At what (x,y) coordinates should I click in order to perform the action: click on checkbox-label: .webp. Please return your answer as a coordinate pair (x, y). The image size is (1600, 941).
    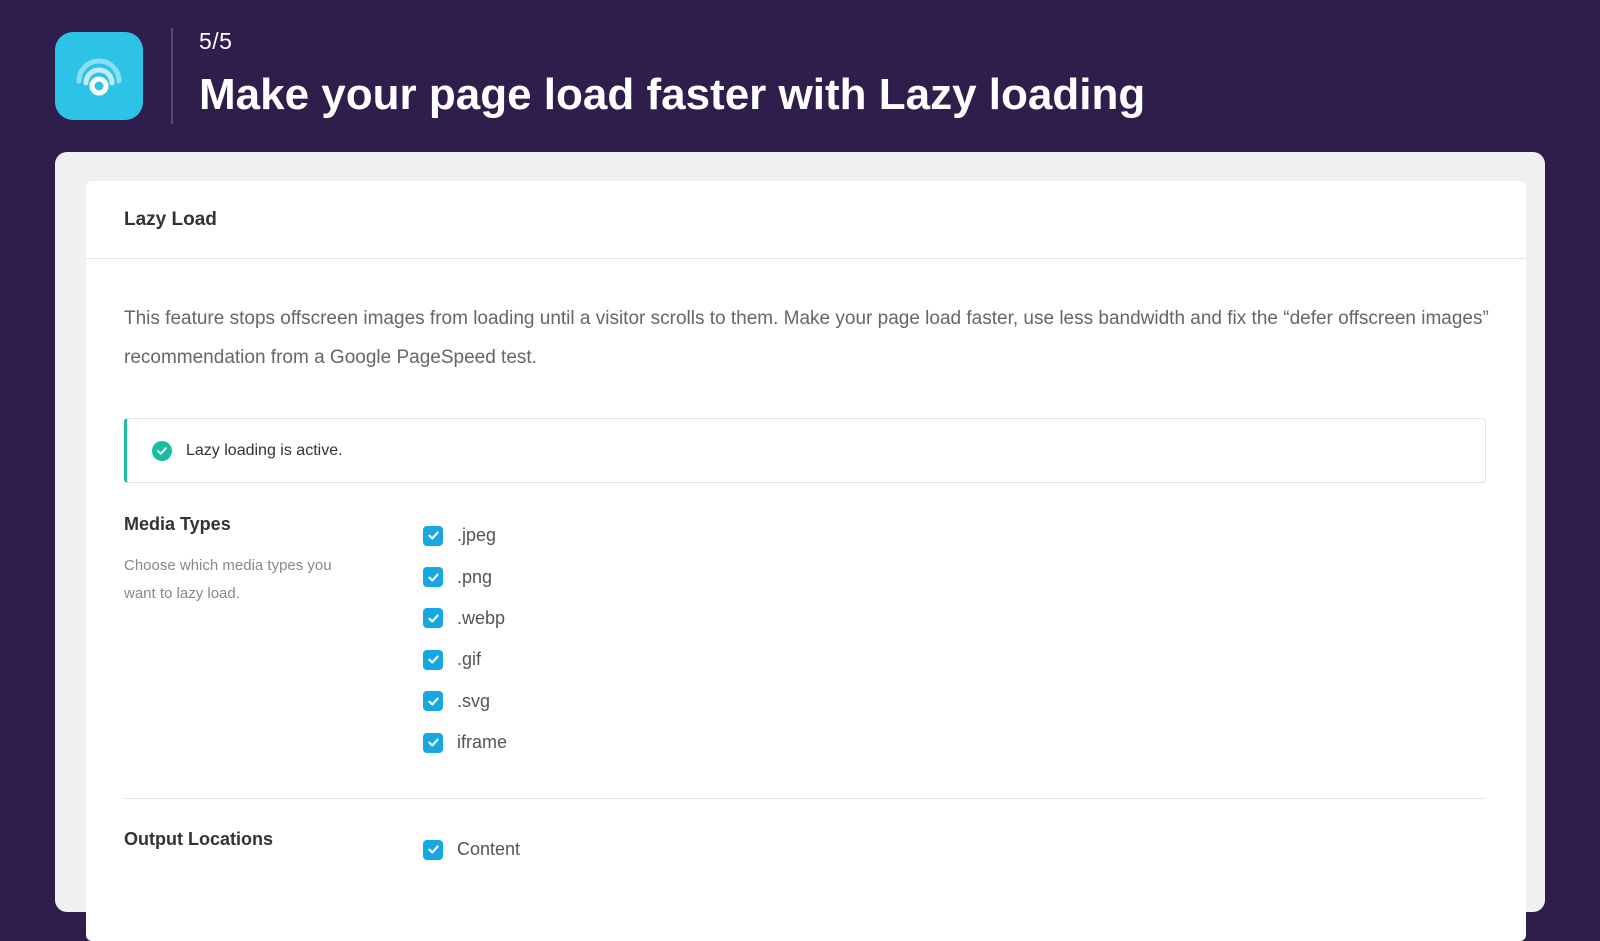
    Looking at the image, I should click on (481, 617).